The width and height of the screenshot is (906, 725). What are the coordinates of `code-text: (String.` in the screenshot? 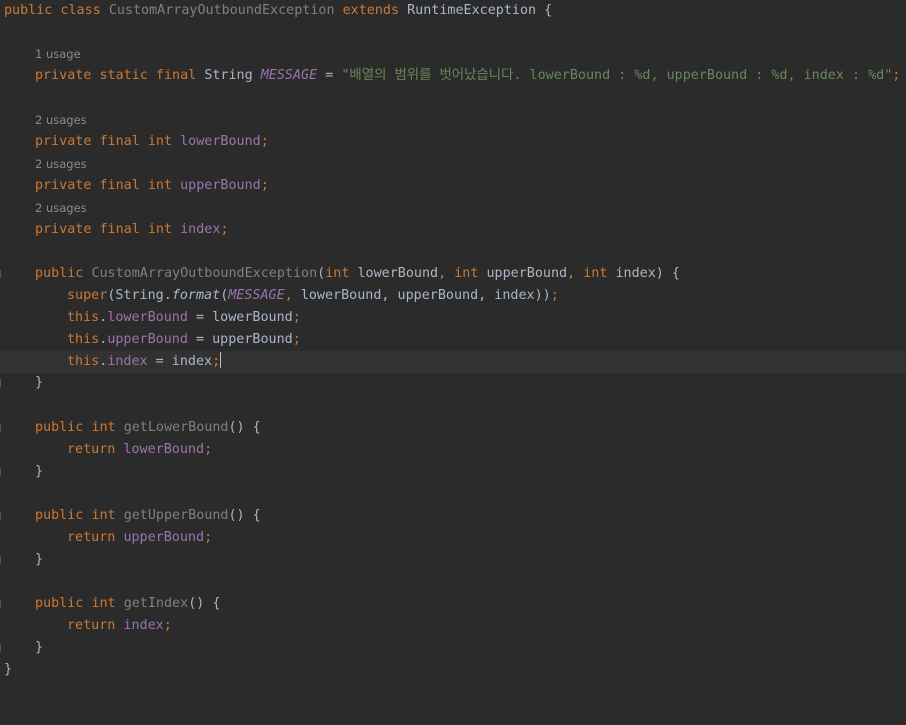 It's located at (139, 295).